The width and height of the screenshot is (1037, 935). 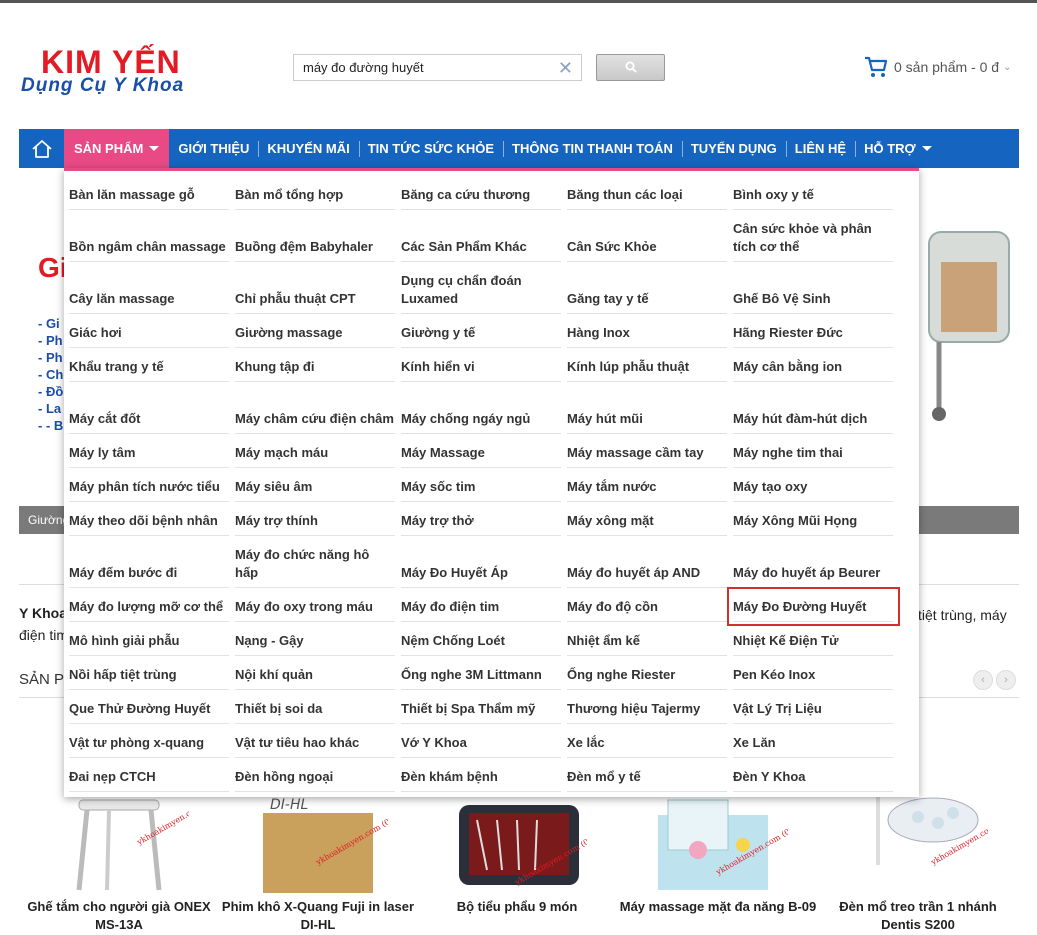 I want to click on nav-tuyen-dung: TUYỂN DỤNG, so click(x=733, y=148).